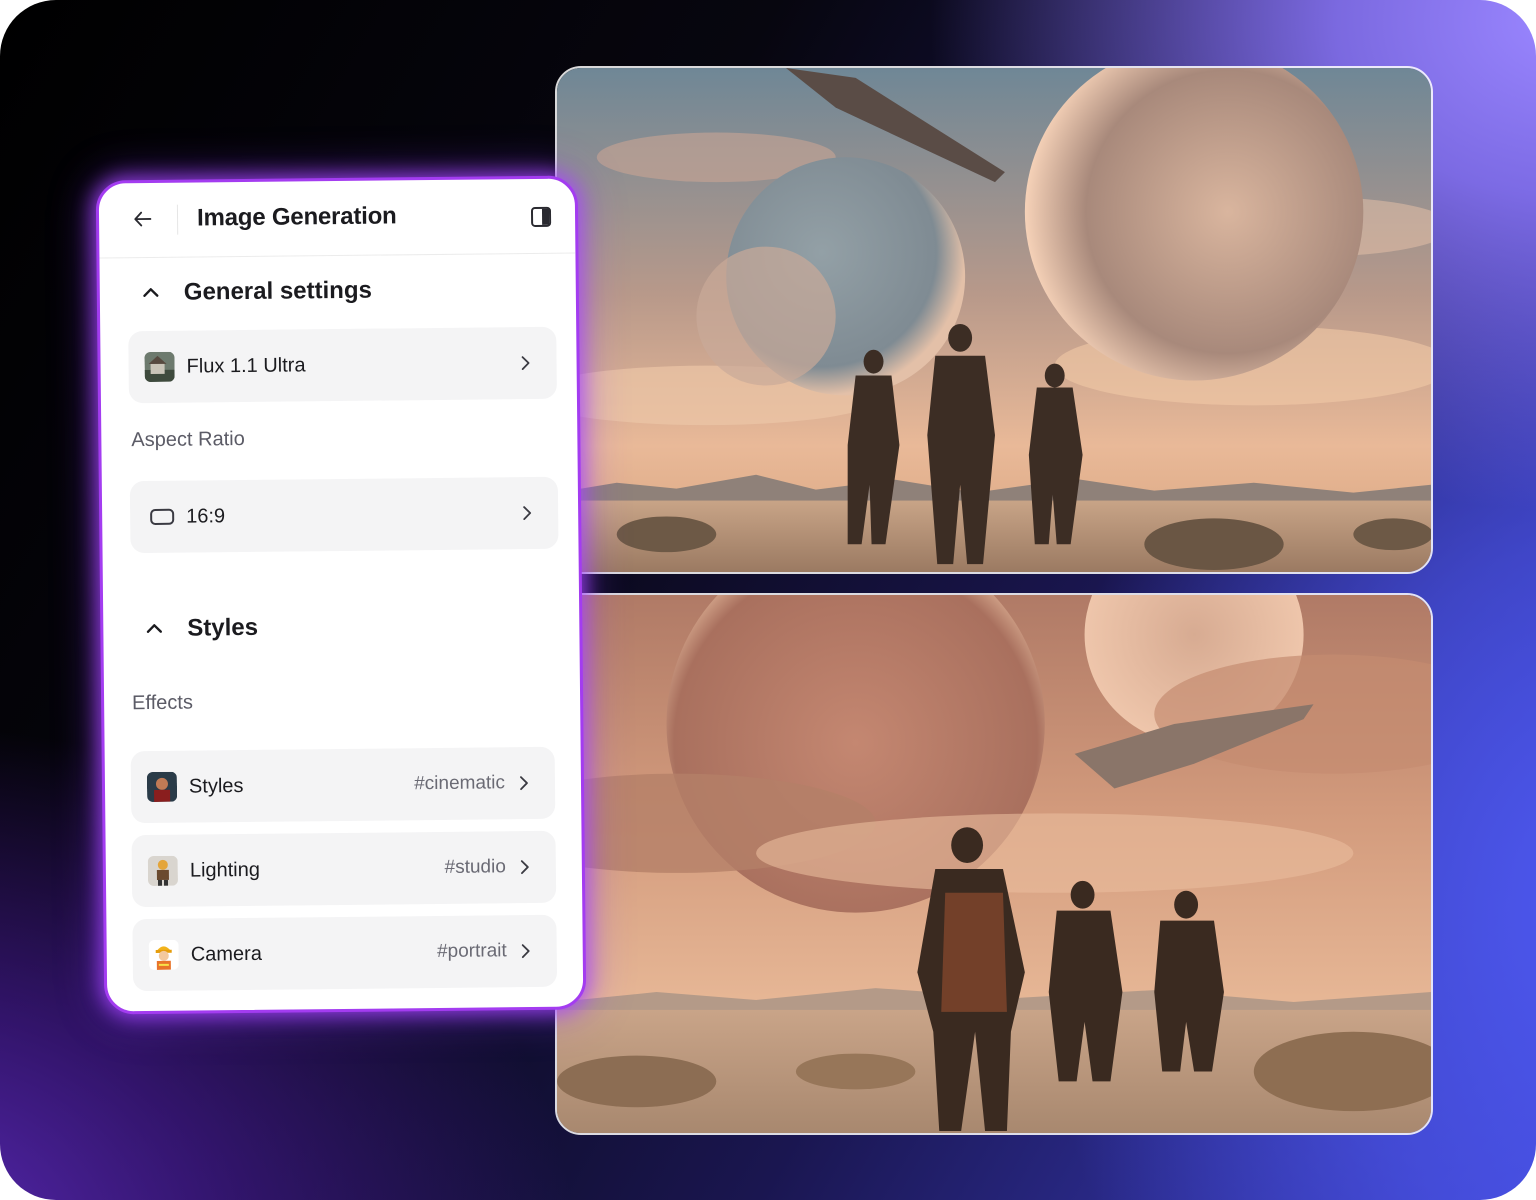 This screenshot has width=1536, height=1200. I want to click on effect-label: Lighting, so click(225, 870).